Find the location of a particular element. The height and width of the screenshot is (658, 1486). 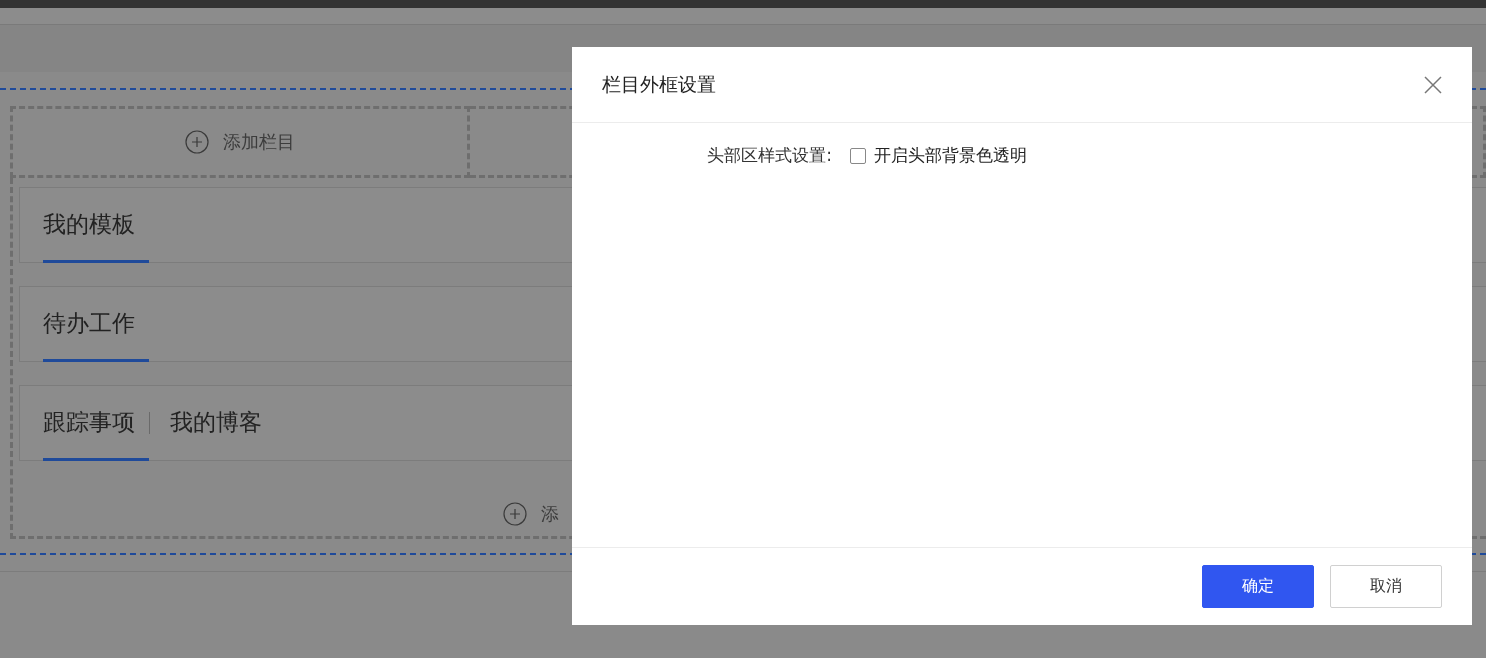

column-tab: 我的博客 is located at coordinates (216, 423).